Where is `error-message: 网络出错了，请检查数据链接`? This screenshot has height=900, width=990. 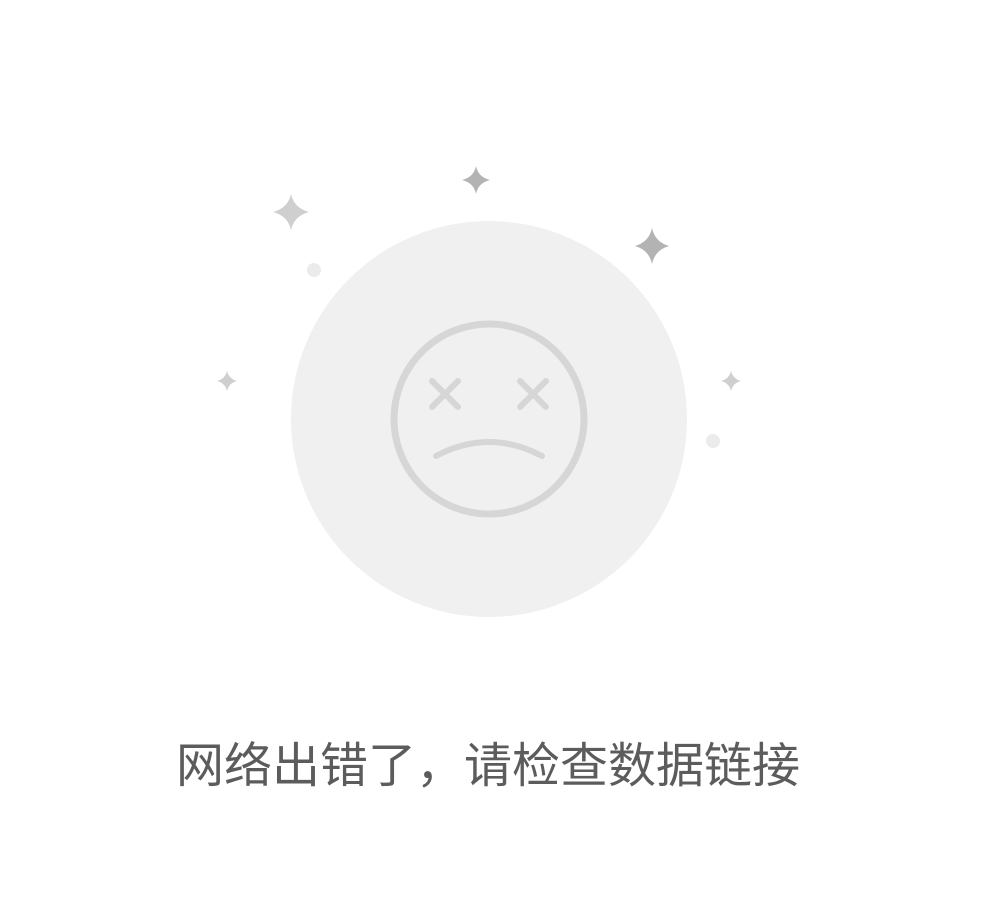 error-message: 网络出错了，请检查数据链接 is located at coordinates (487, 766).